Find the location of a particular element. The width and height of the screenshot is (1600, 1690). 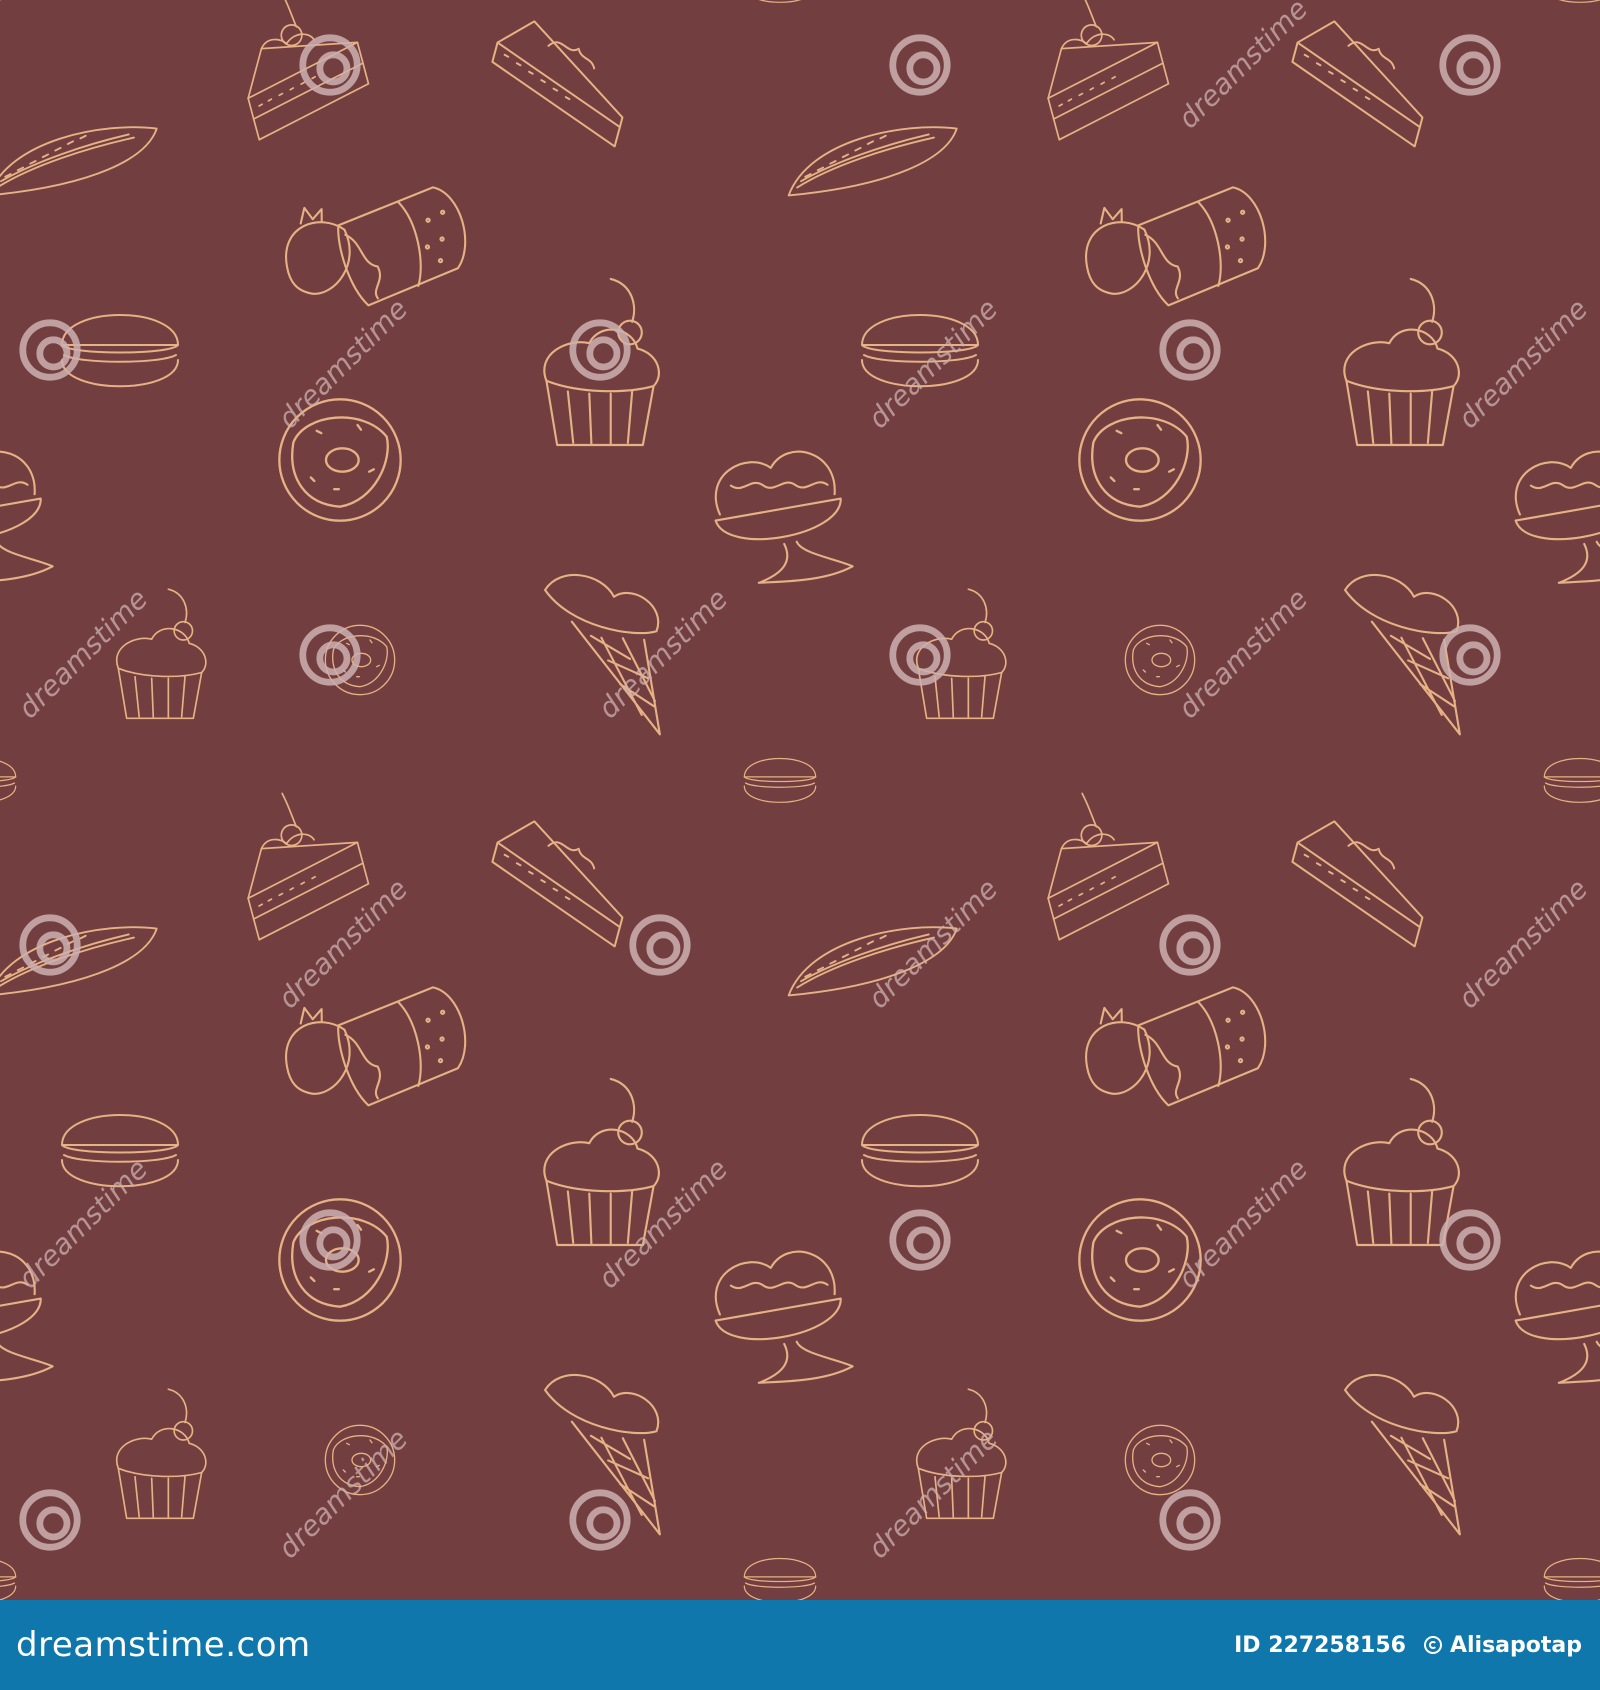

brand-name: dreamstime.com is located at coordinates (163, 1645).